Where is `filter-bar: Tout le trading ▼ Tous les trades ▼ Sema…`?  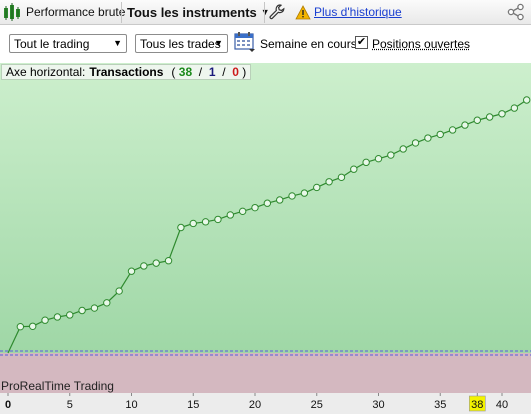 filter-bar: Tout le trading ▼ Tous les trades ▼ Sema… is located at coordinates (265, 44).